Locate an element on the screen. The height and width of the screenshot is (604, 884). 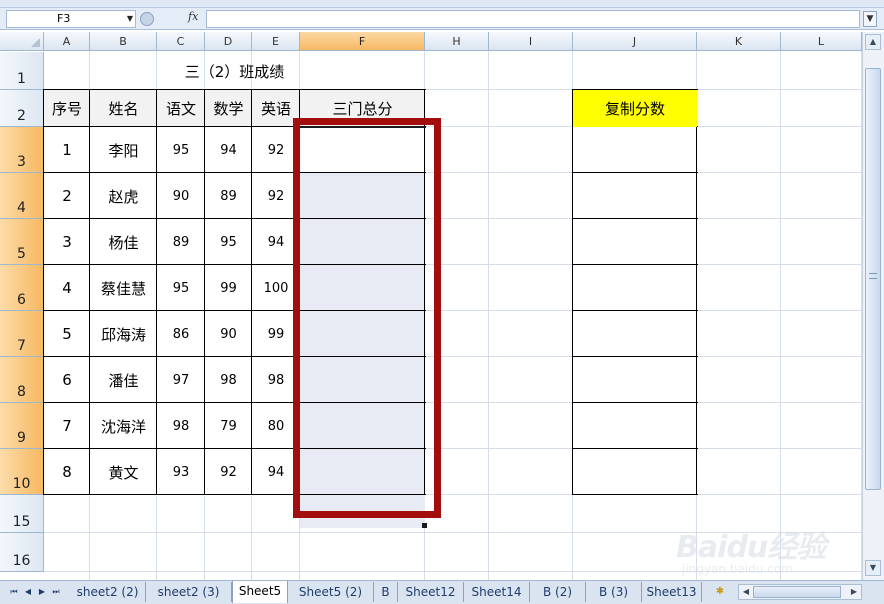
prev-sheet-icon: ◀ is located at coordinates (28, 592).